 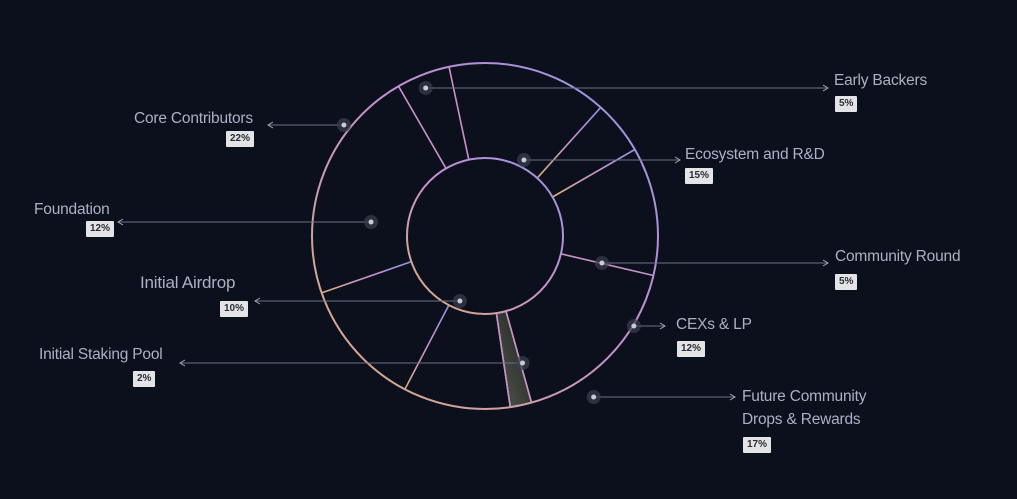 I want to click on badge-early-backers: 5%, so click(x=846, y=104).